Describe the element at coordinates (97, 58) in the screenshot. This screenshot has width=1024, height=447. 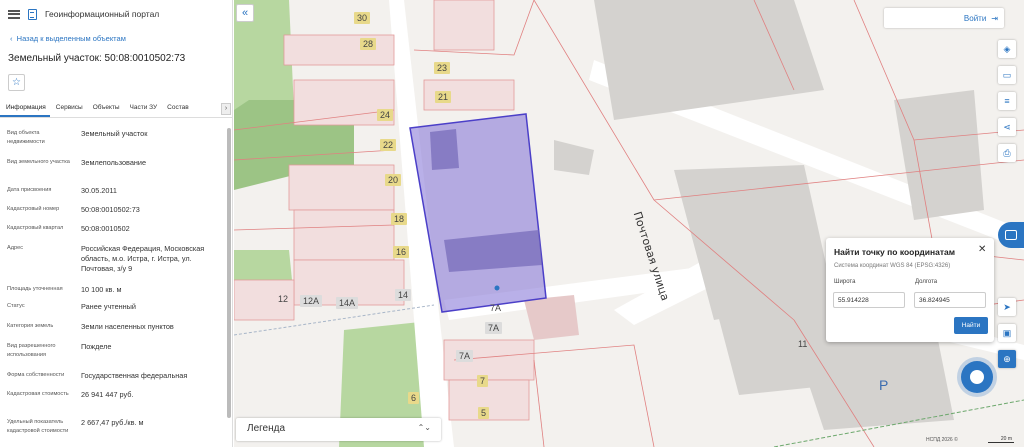
I see `object-title: Земельный участок: 50:08:0010502:73` at that location.